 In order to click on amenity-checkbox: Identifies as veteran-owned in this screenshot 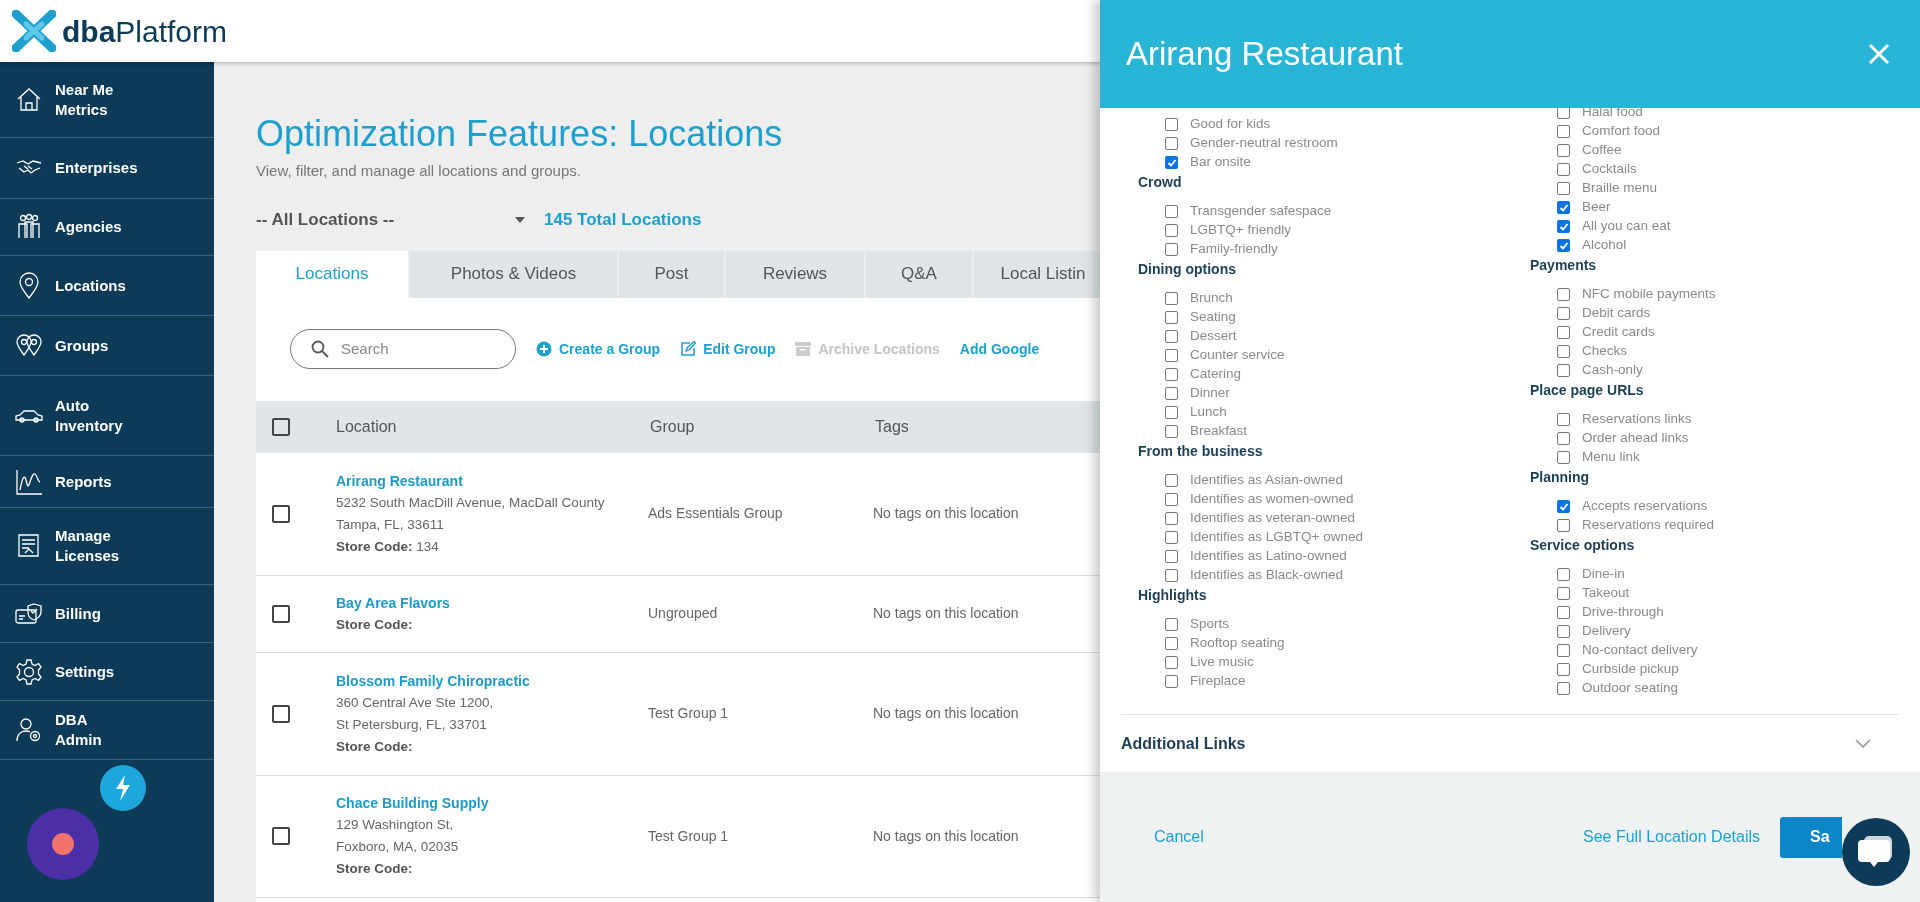, I will do `click(1247, 518)`.